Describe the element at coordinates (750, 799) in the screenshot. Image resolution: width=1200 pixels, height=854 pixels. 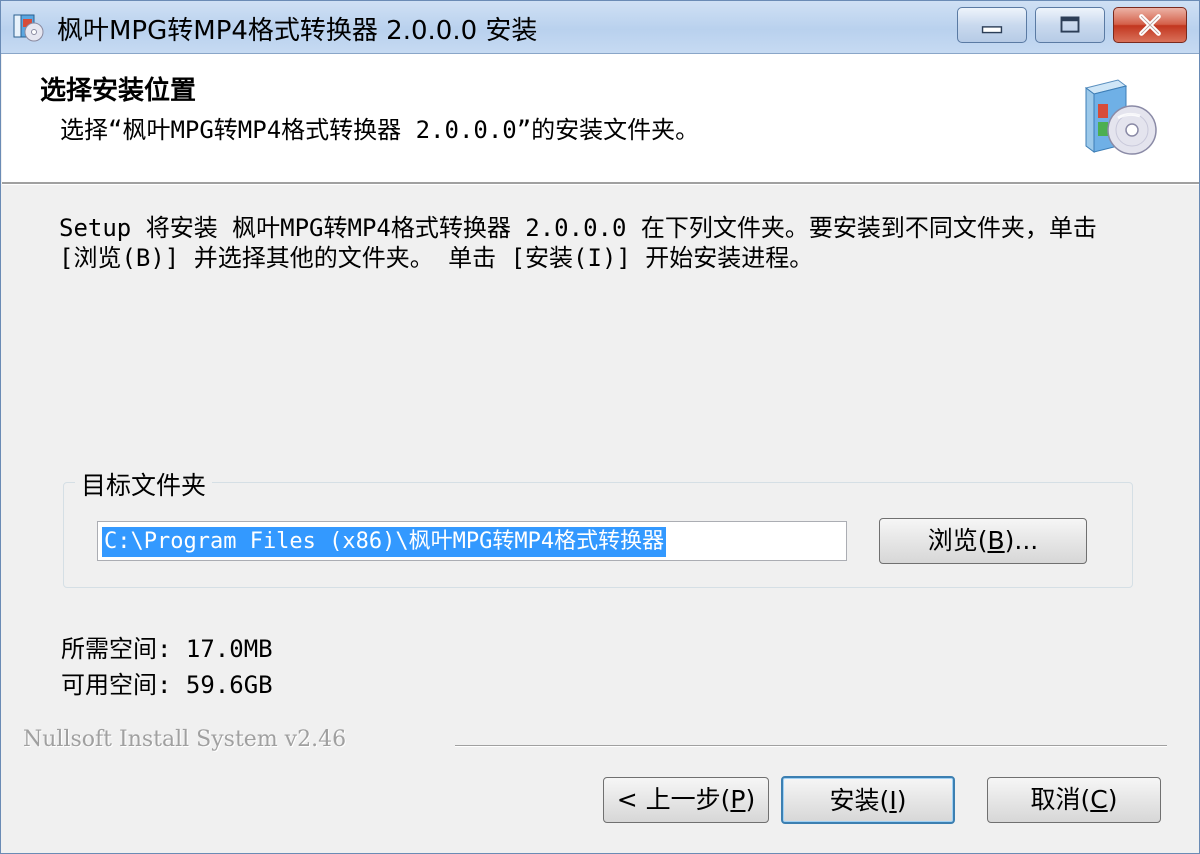
I see `back-label-post: )` at that location.